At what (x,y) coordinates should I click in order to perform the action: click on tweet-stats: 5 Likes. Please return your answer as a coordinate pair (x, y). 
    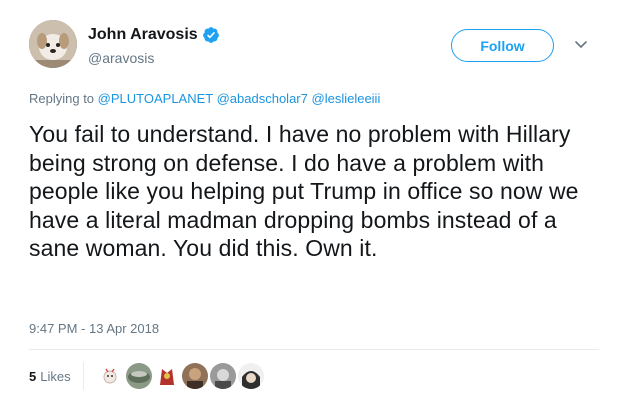
    Looking at the image, I should click on (147, 376).